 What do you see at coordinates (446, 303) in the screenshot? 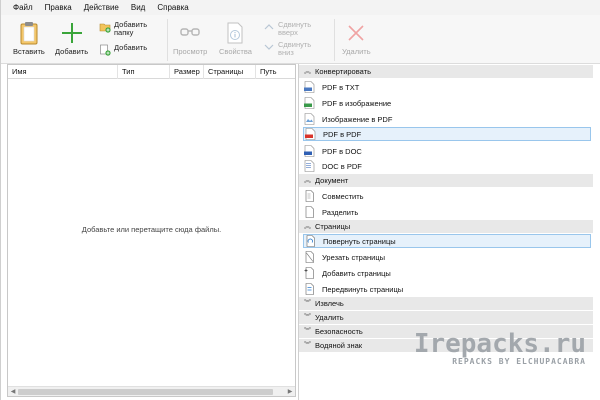
I see `section-extract: ︾ Извлечь` at bounding box center [446, 303].